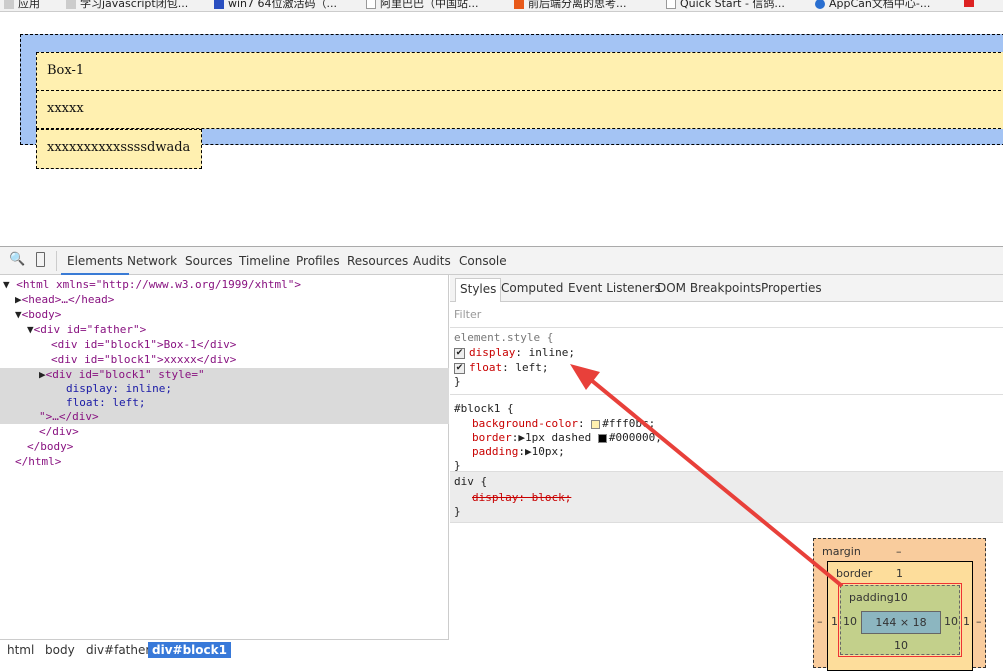  I want to click on annotation-arrow, so click(707, 476).